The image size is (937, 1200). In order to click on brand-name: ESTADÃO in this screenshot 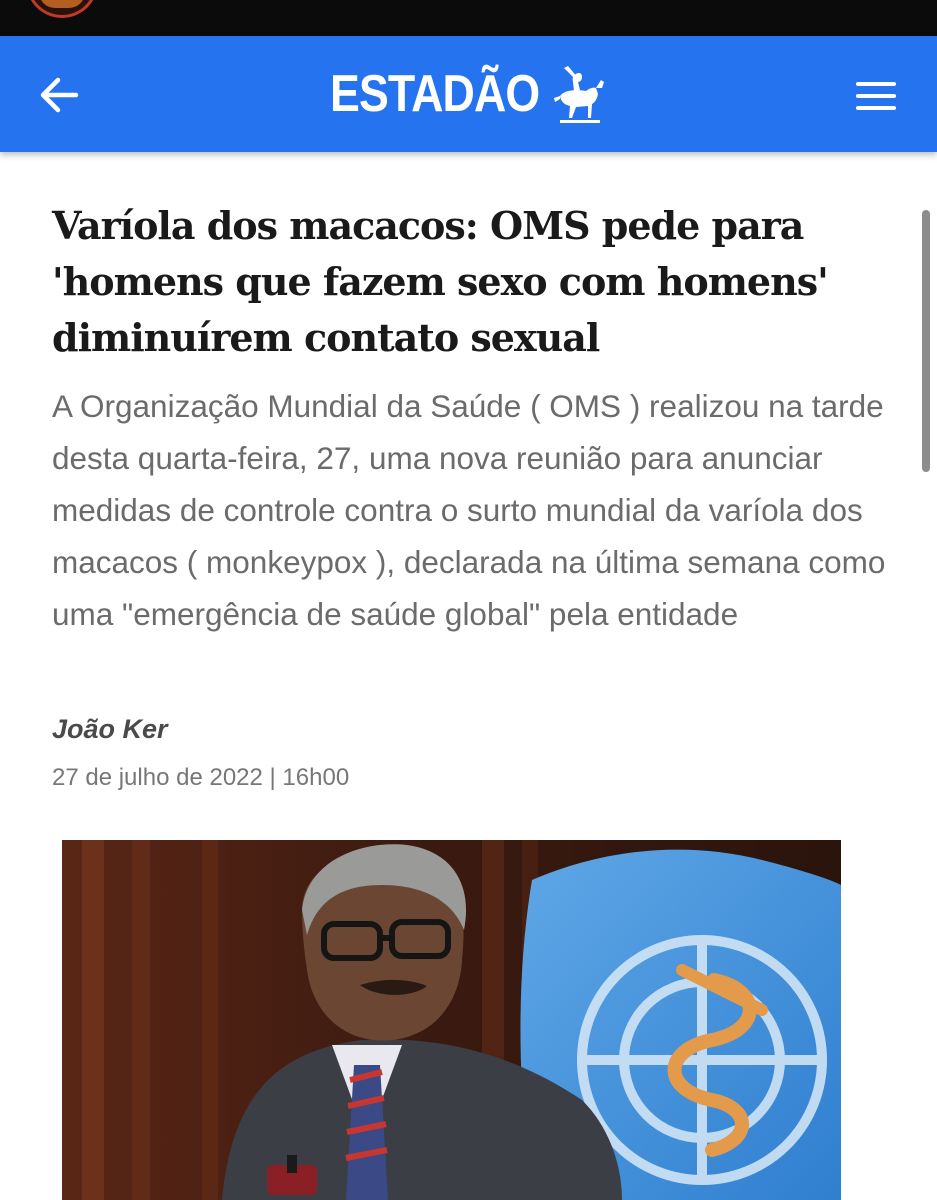, I will do `click(435, 94)`.